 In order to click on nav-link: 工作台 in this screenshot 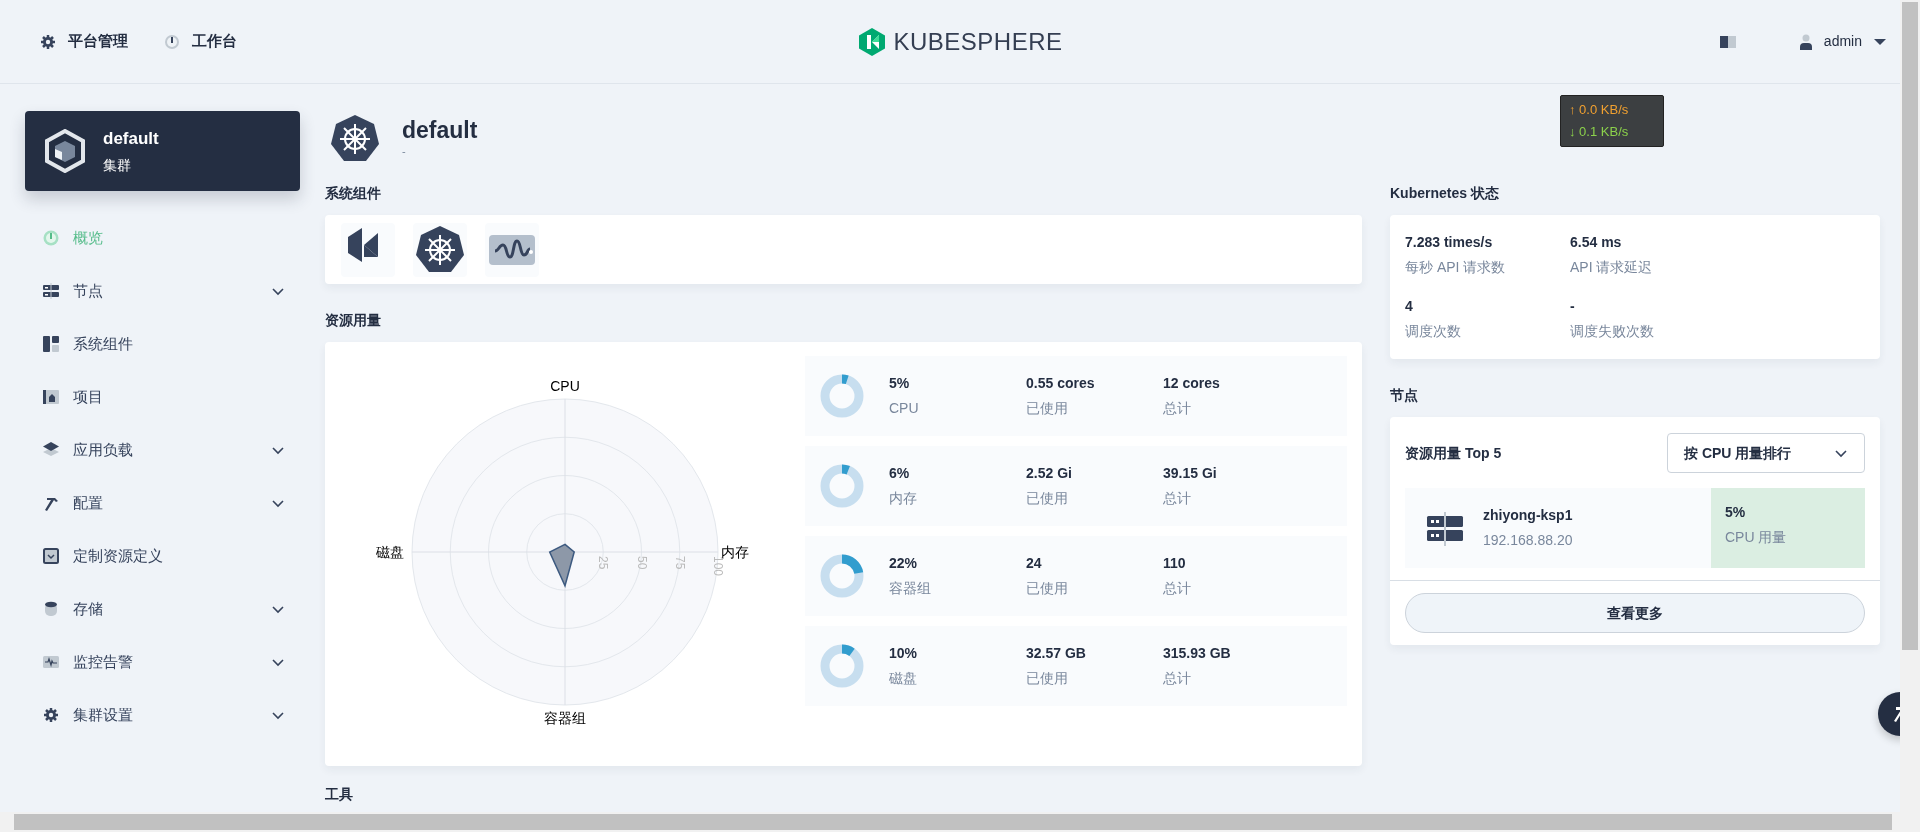, I will do `click(200, 41)`.